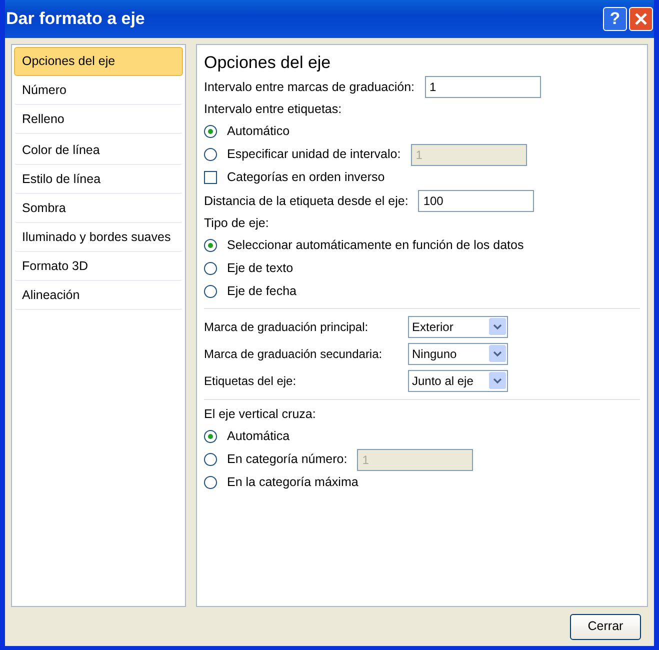 The width and height of the screenshot is (659, 650). What do you see at coordinates (261, 291) in the screenshot?
I see `radio-label: Eje de fecha` at bounding box center [261, 291].